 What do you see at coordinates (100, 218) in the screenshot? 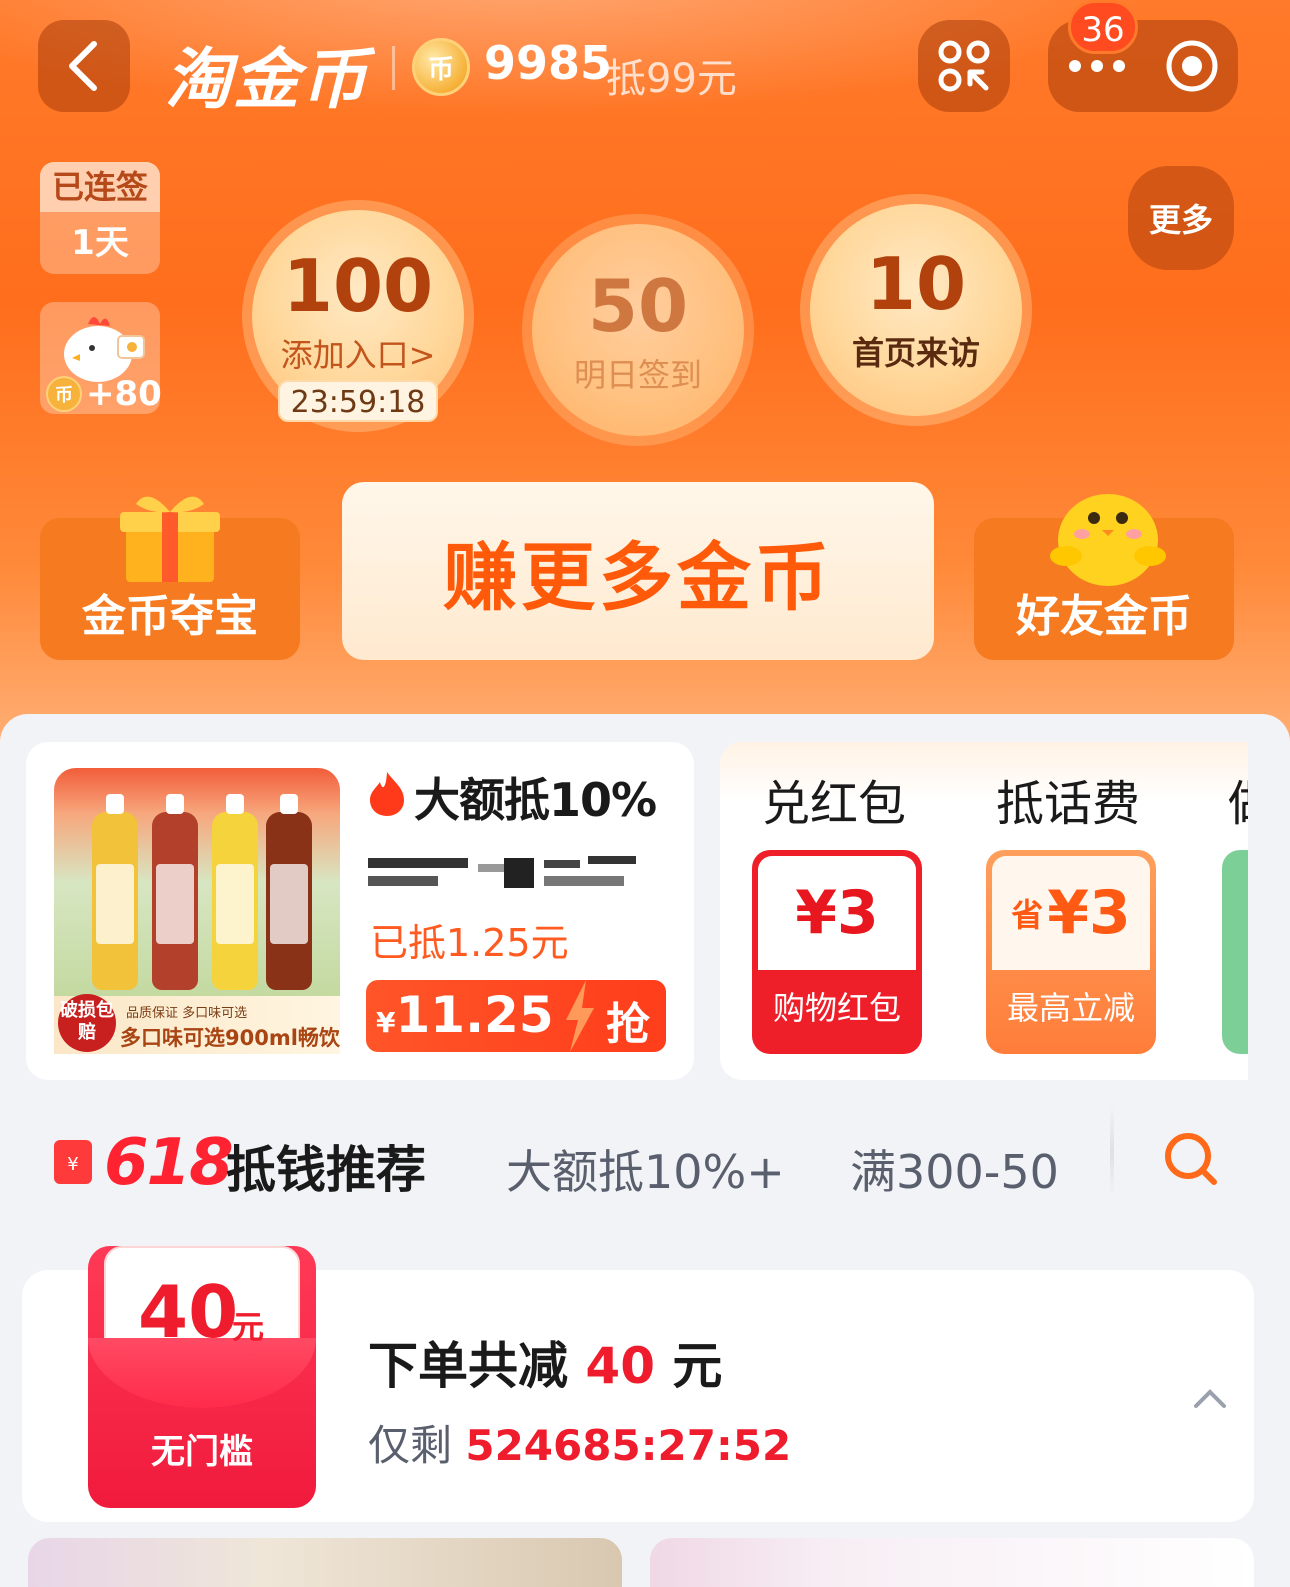
I see `sign-streak-card: 已连签 1天` at bounding box center [100, 218].